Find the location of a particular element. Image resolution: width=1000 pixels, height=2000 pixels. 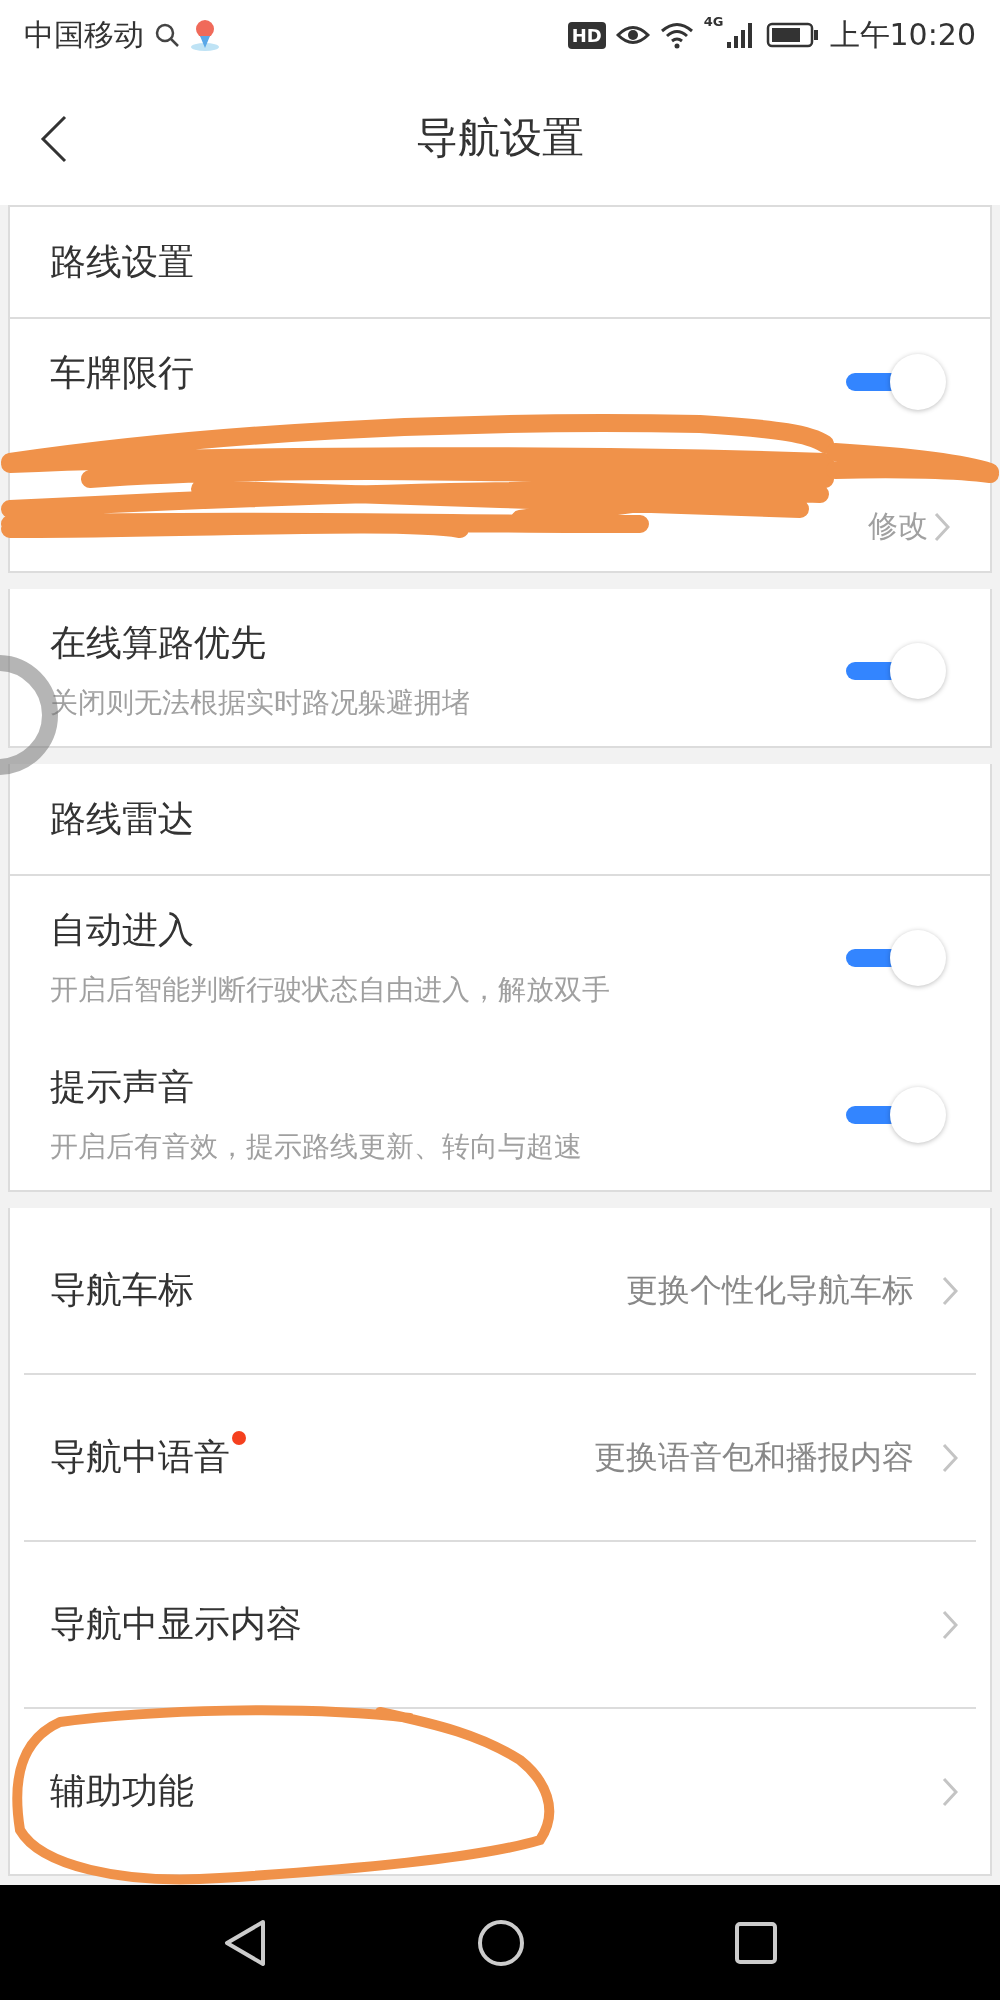

settings-row: 辅助功能 is located at coordinates (500, 1791).